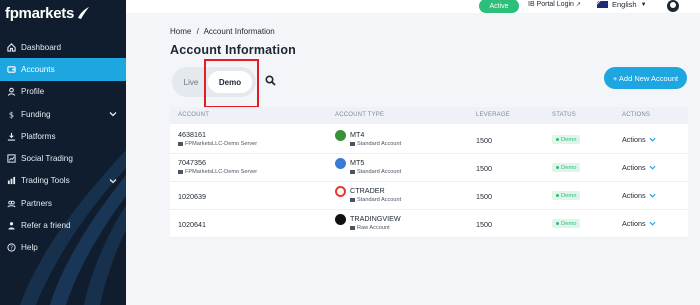 This screenshot has height=305, width=700. I want to click on australia-flag-icon, so click(602, 4).